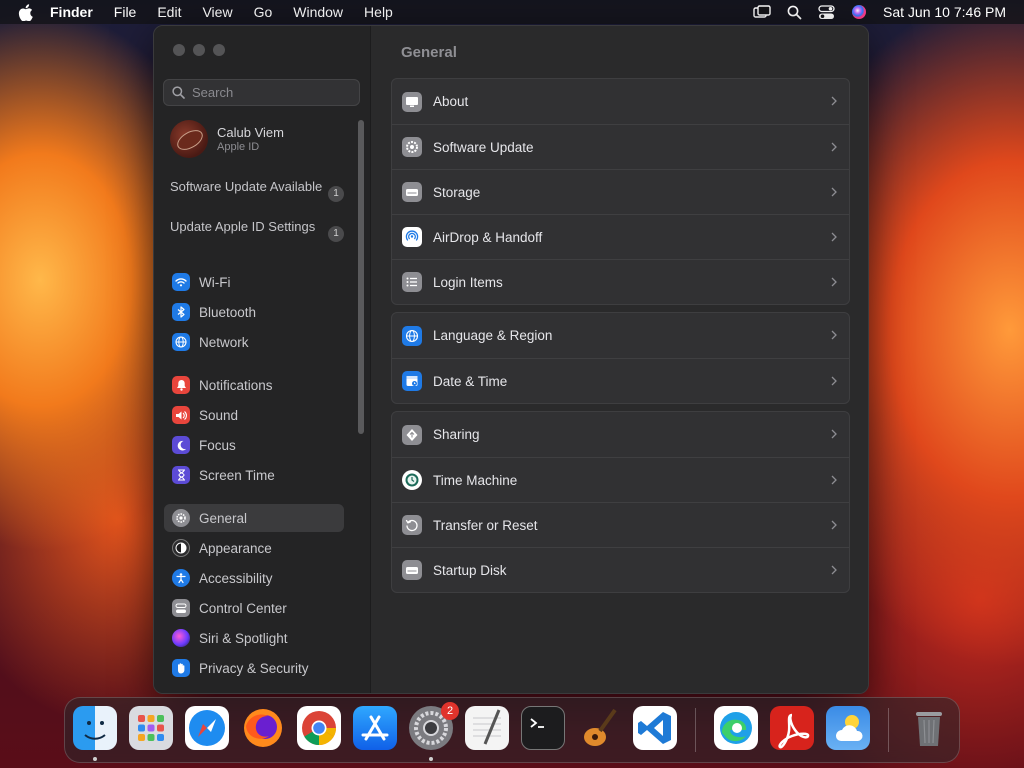  What do you see at coordinates (483, 147) in the screenshot?
I see `row-label: Software Update` at bounding box center [483, 147].